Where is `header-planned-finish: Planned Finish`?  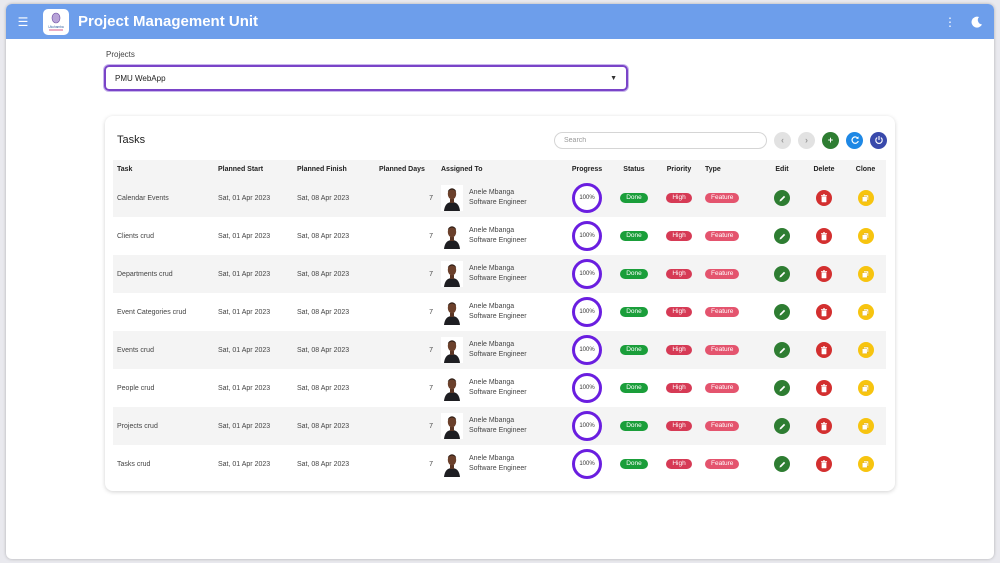 header-planned-finish: Planned Finish is located at coordinates (334, 169).